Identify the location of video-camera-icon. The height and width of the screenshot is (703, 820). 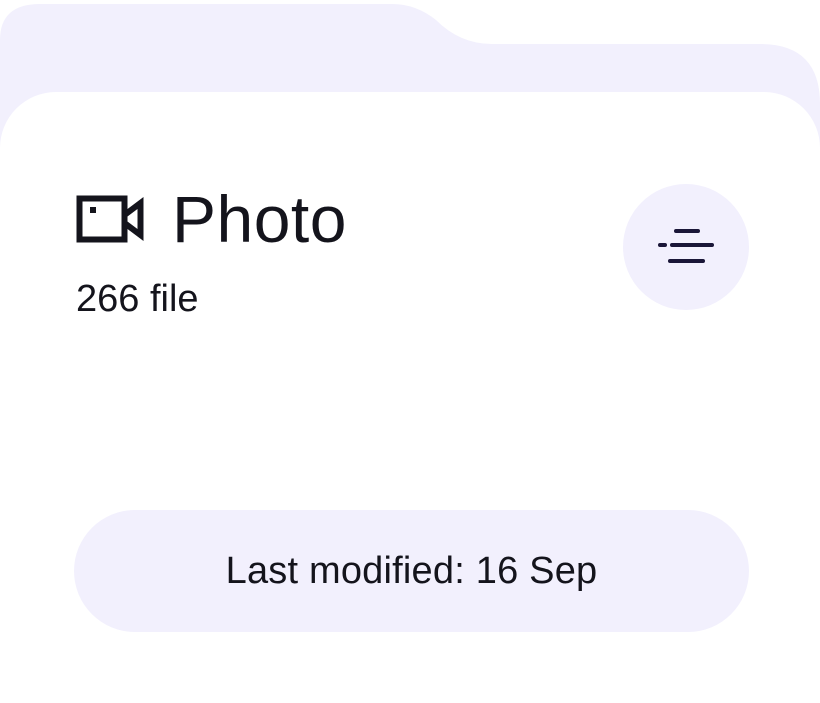
(110, 219).